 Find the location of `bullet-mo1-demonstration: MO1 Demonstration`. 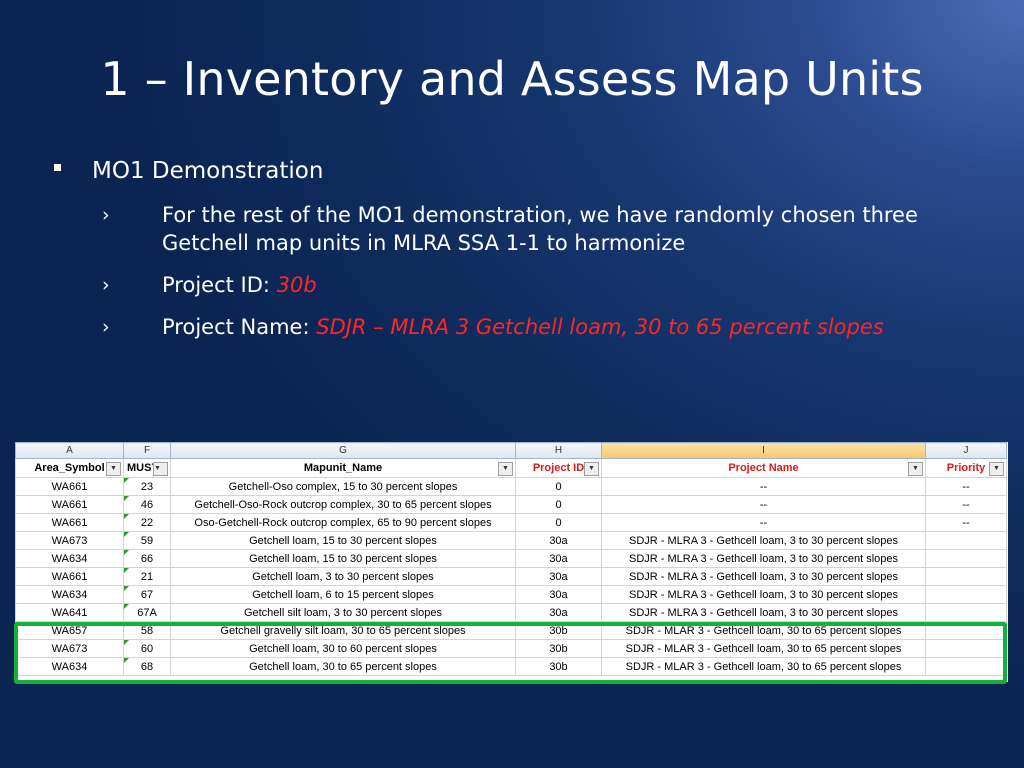

bullet-mo1-demonstration: MO1 Demonstration is located at coordinates (524, 171).